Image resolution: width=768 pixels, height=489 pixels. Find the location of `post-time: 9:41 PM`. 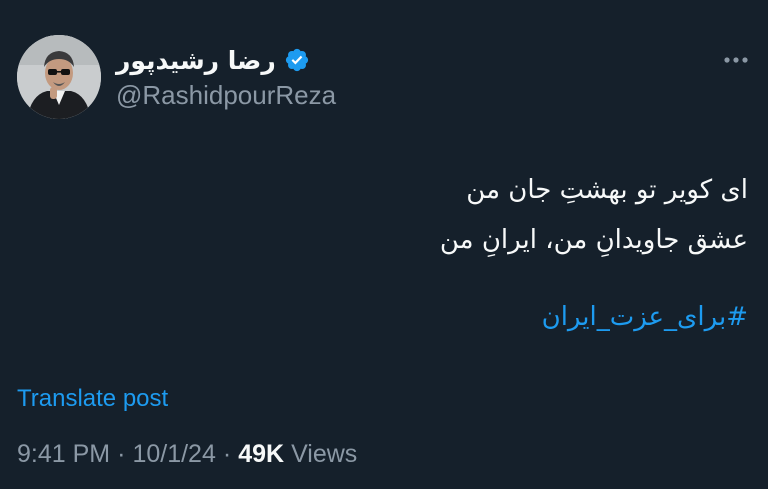

post-time: 9:41 PM is located at coordinates (63, 454).